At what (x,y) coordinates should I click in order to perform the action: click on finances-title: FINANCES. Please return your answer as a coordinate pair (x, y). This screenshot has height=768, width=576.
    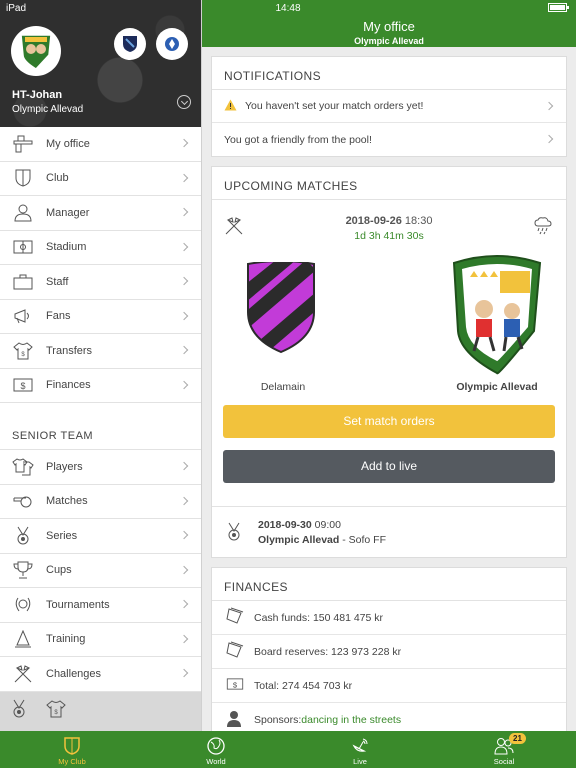
    Looking at the image, I should click on (389, 584).